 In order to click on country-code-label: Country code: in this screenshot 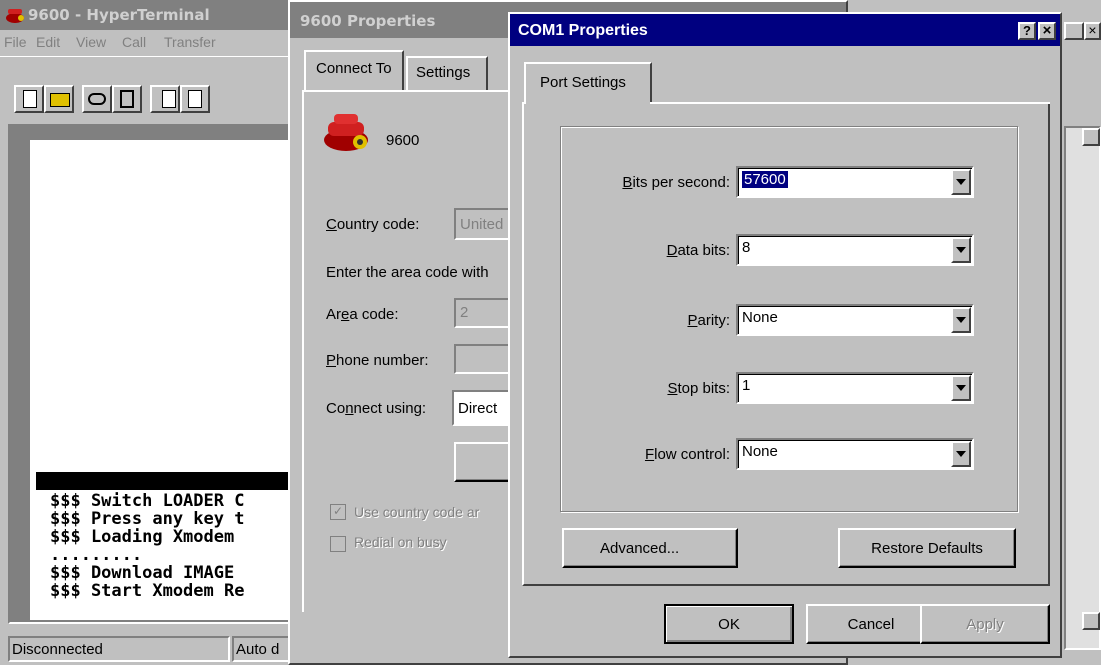, I will do `click(373, 224)`.